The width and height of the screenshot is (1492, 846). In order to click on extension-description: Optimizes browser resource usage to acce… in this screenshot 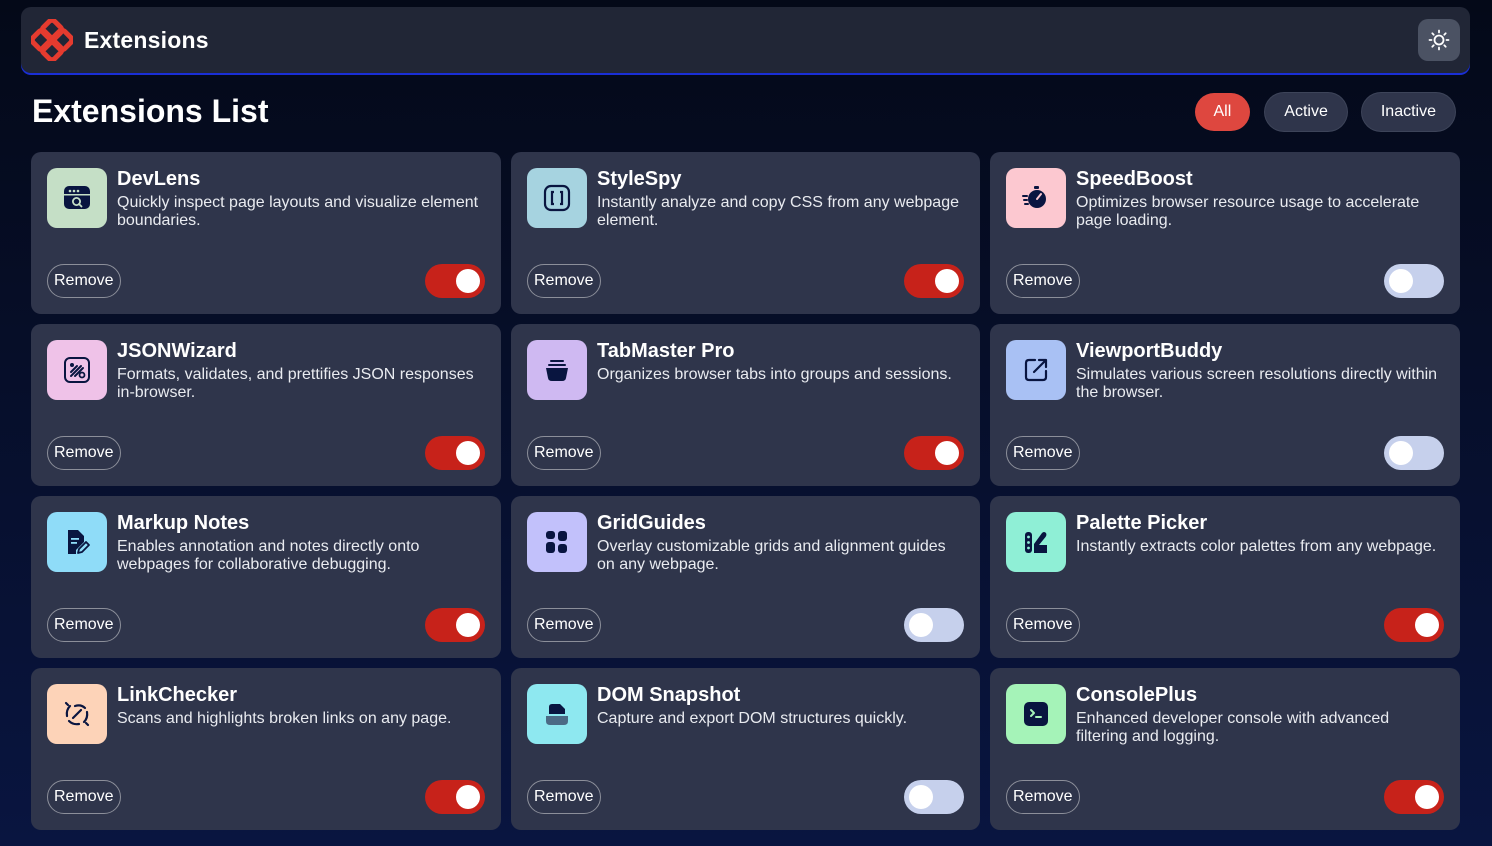, I will do `click(1248, 211)`.